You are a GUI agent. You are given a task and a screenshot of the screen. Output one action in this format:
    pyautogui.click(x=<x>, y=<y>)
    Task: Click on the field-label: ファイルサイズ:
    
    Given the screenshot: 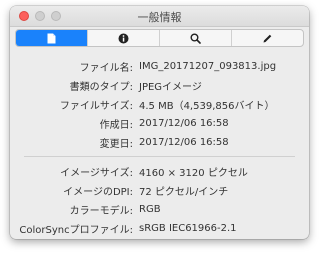 What is the action you would take?
    pyautogui.click(x=96, y=106)
    